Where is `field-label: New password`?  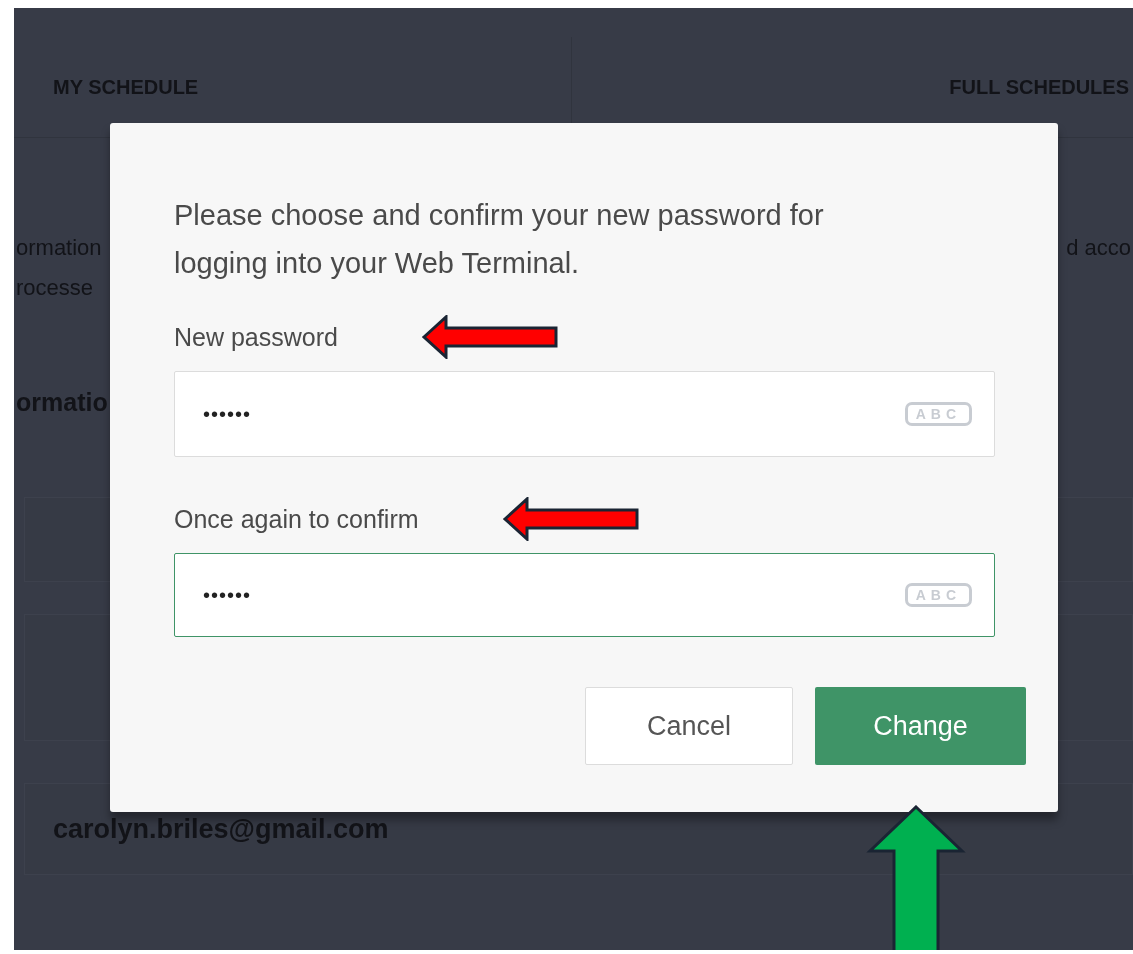 field-label: New password is located at coordinates (256, 337).